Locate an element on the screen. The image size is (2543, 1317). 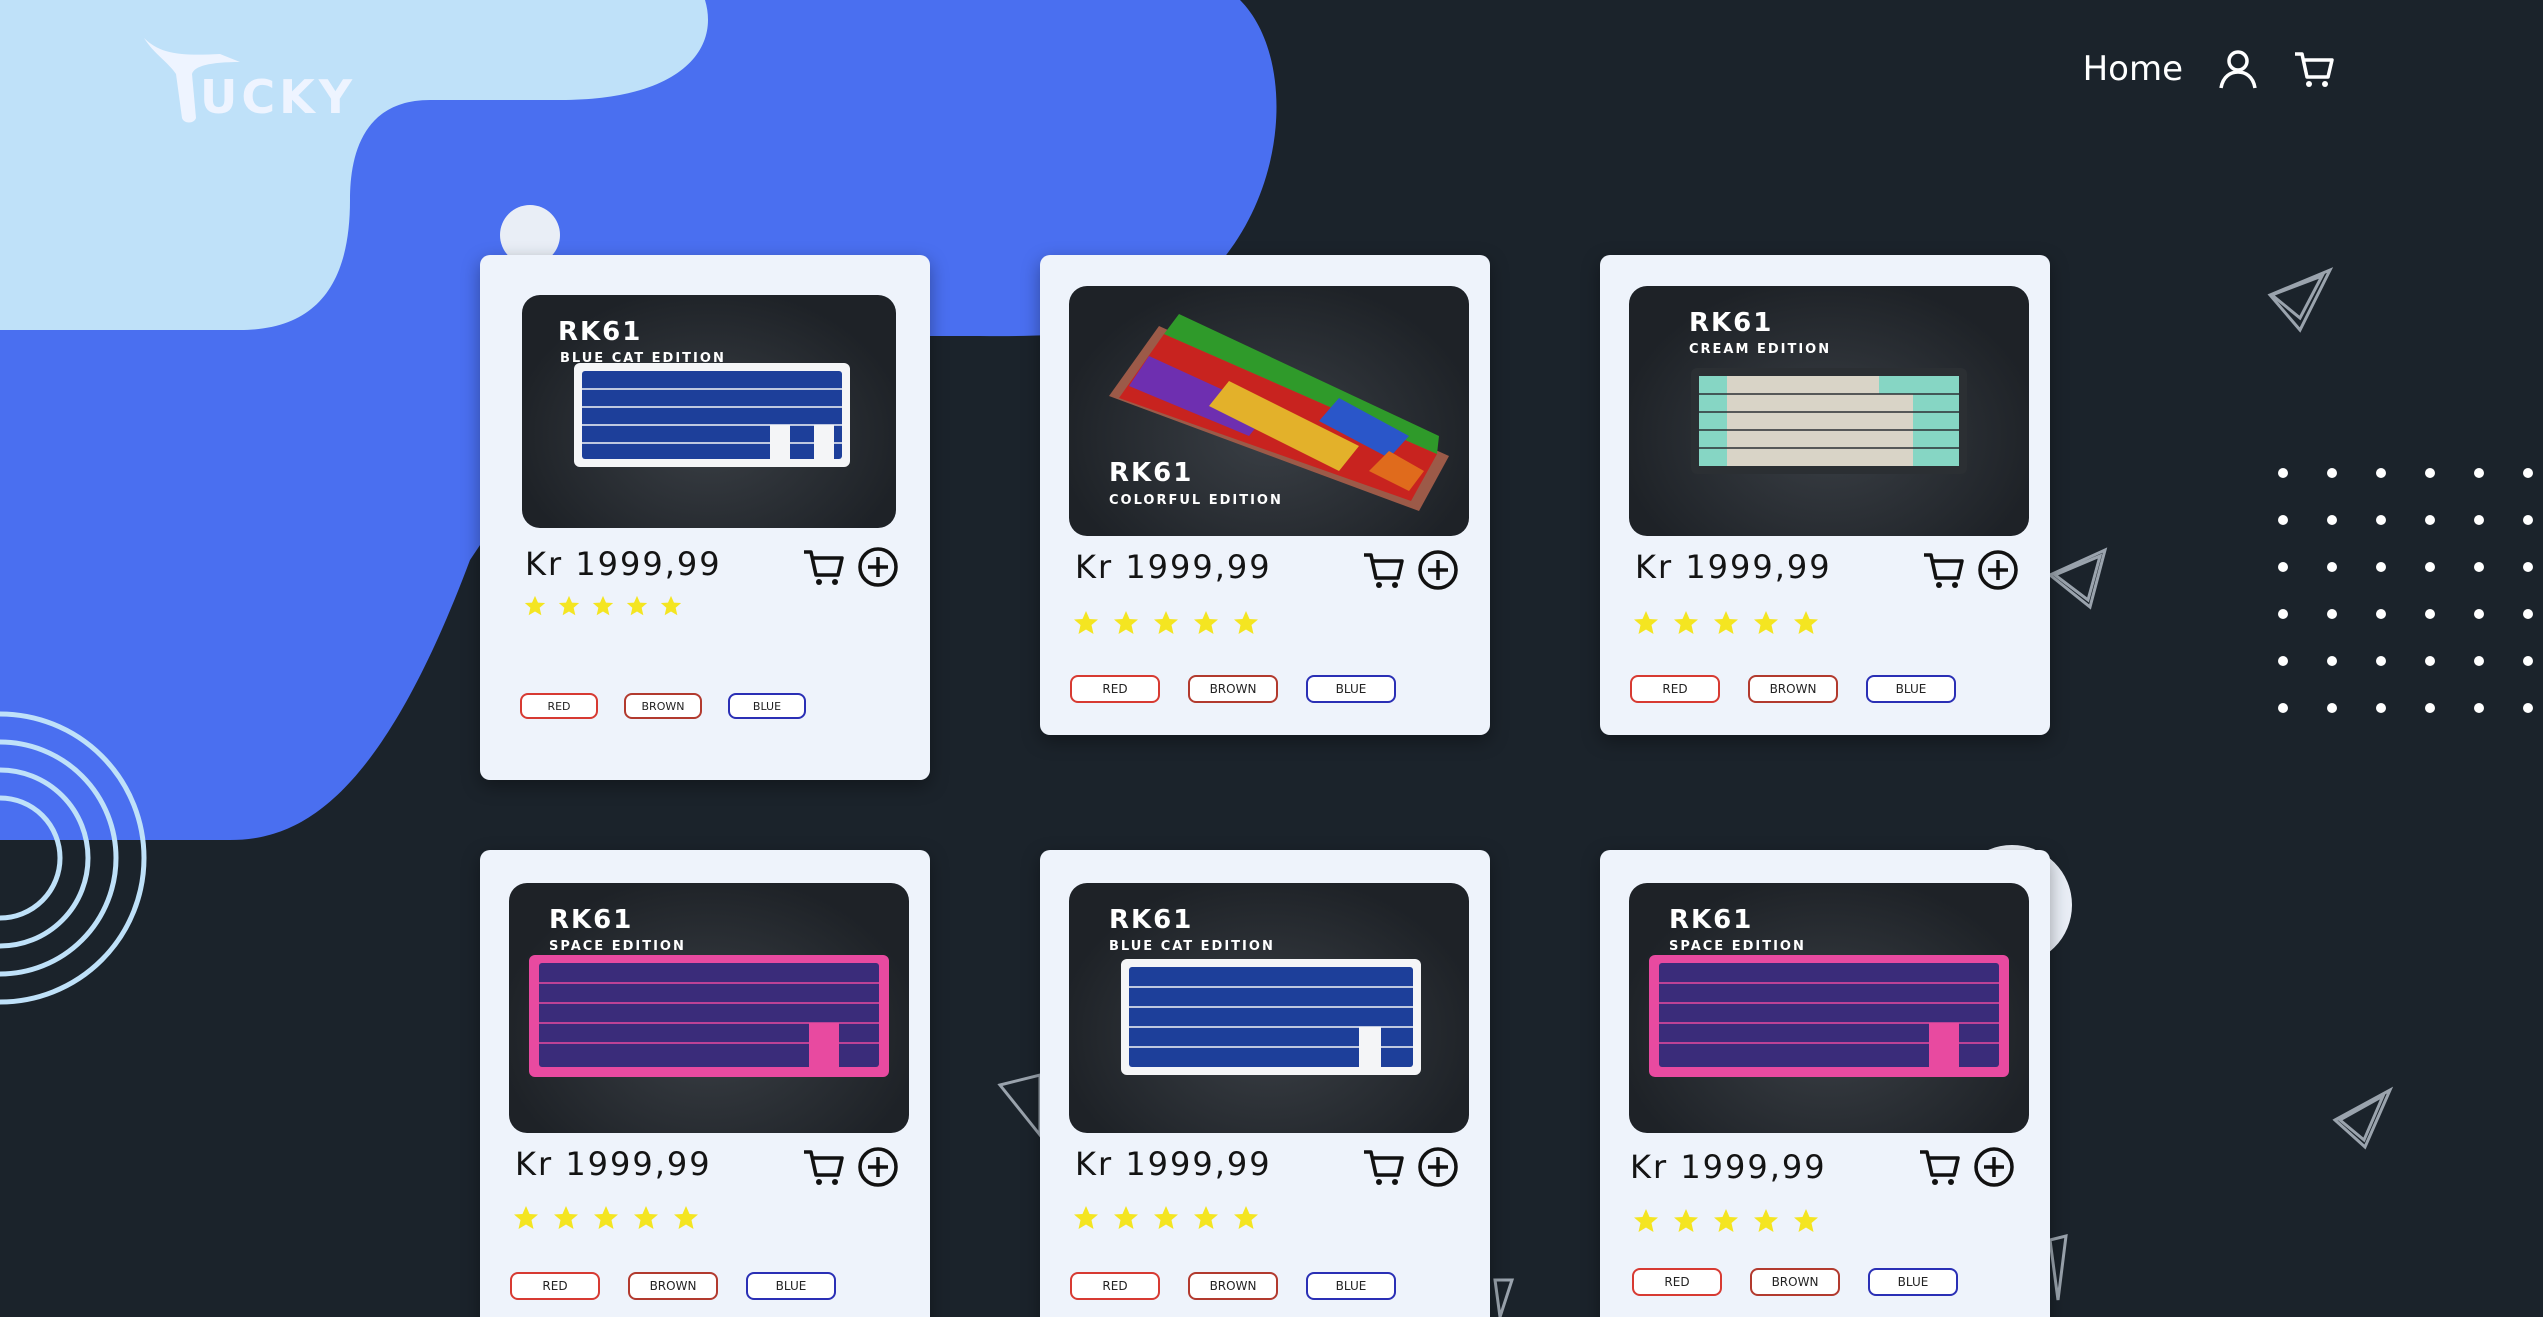
nav-home-link: Home is located at coordinates (2133, 69).